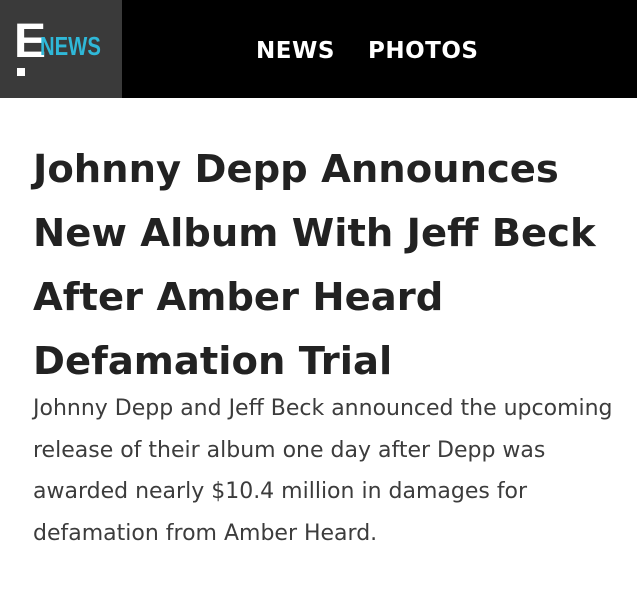 The height and width of the screenshot is (600, 637). Describe the element at coordinates (295, 51) in the screenshot. I see `nav-news-link: NEWS` at that location.